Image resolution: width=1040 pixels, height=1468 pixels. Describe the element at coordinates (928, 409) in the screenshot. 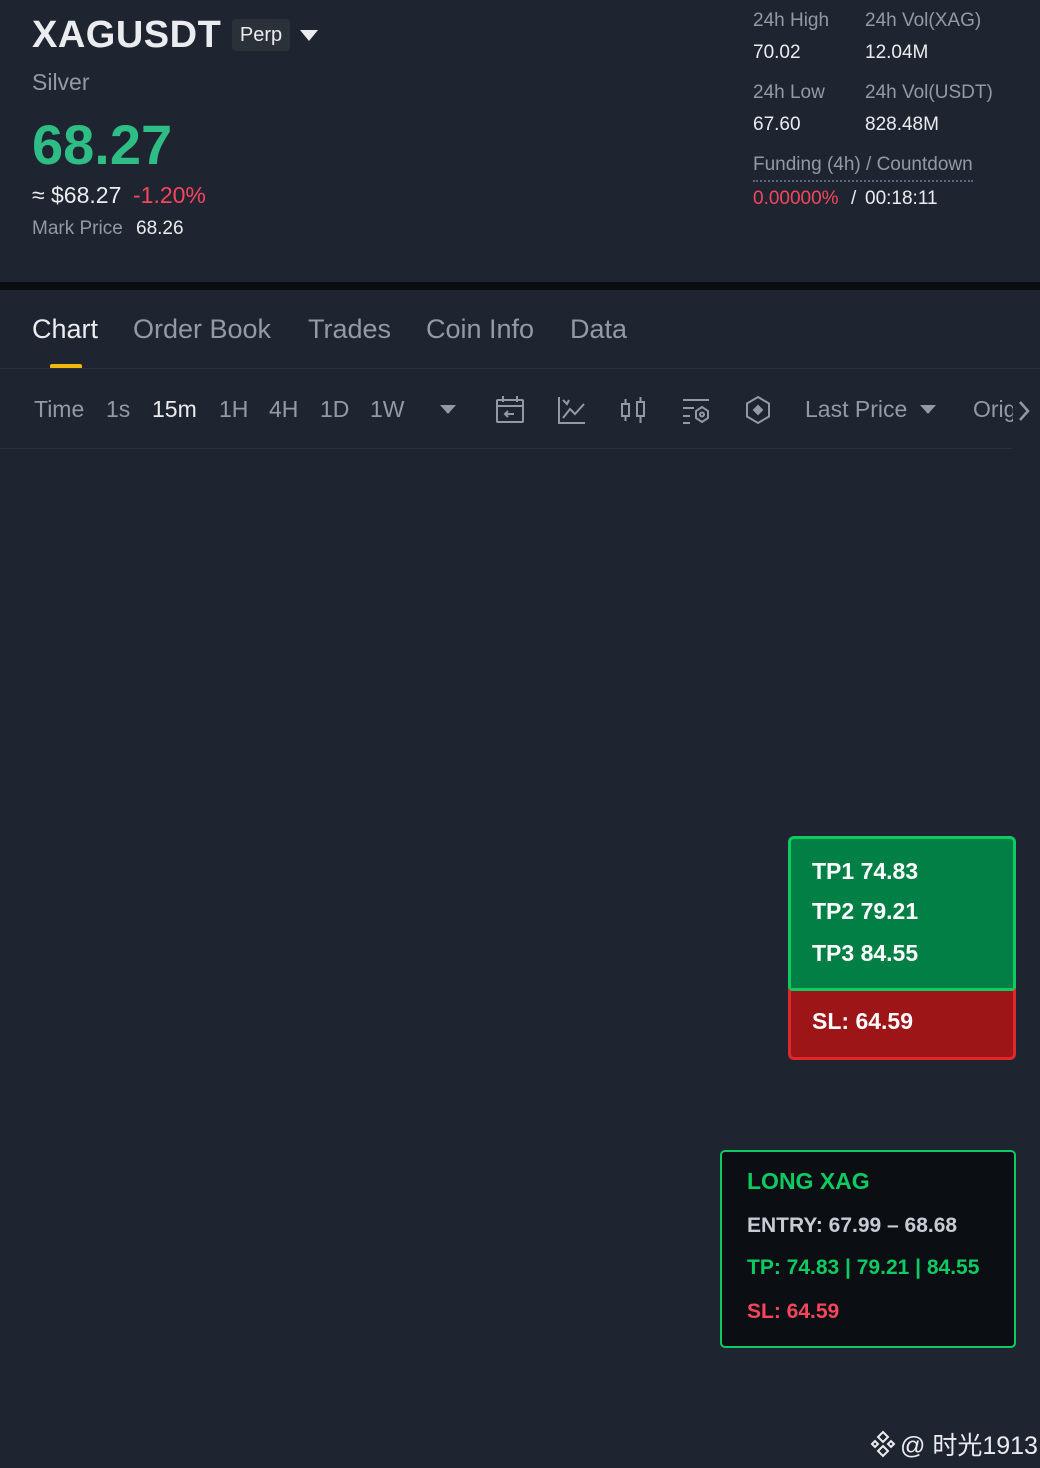

I see `price-type-dropdown-icon` at that location.